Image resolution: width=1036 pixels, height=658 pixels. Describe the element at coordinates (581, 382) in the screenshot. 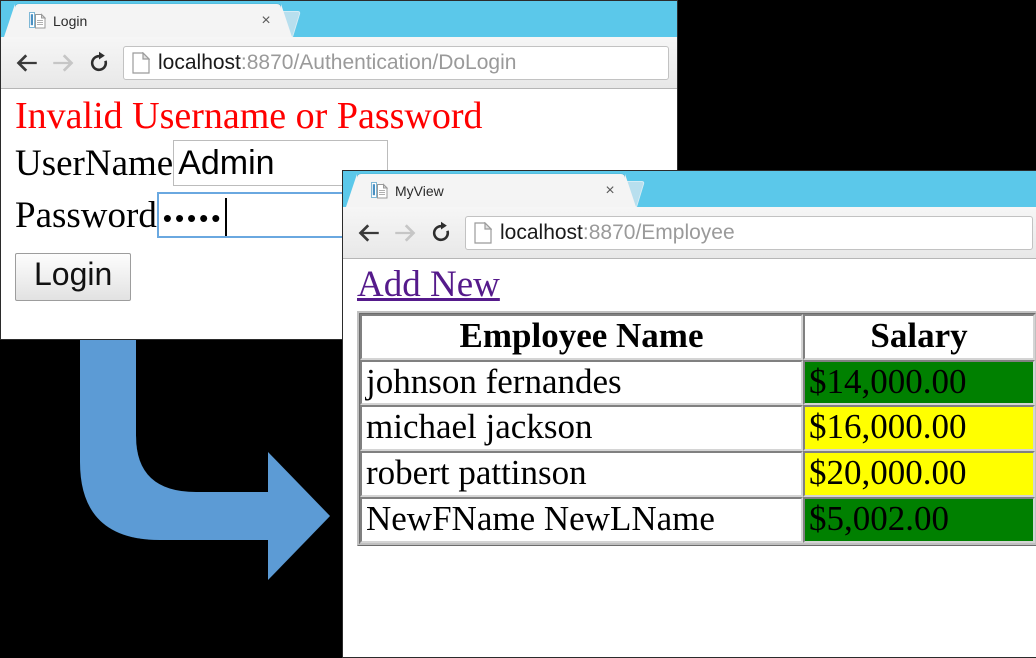

I see `cell-employee-name: johnson fernandes` at that location.